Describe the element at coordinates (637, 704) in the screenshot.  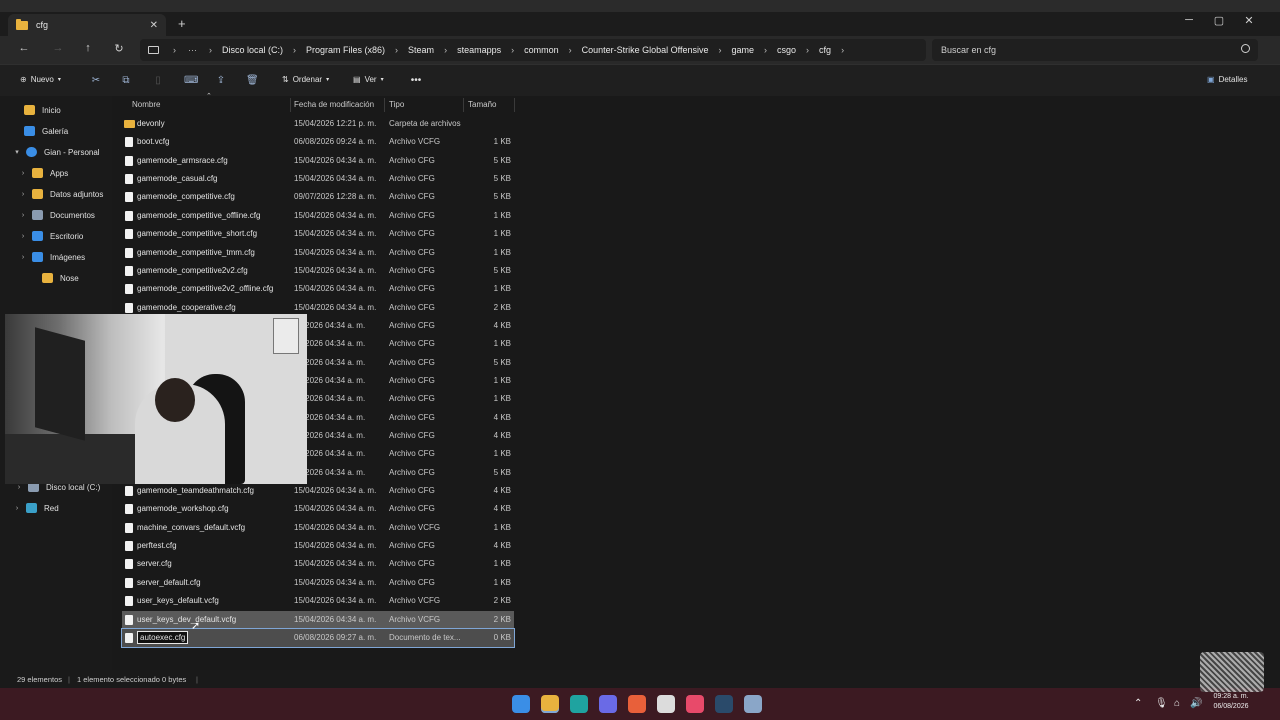
I see `app-orange-icon` at that location.